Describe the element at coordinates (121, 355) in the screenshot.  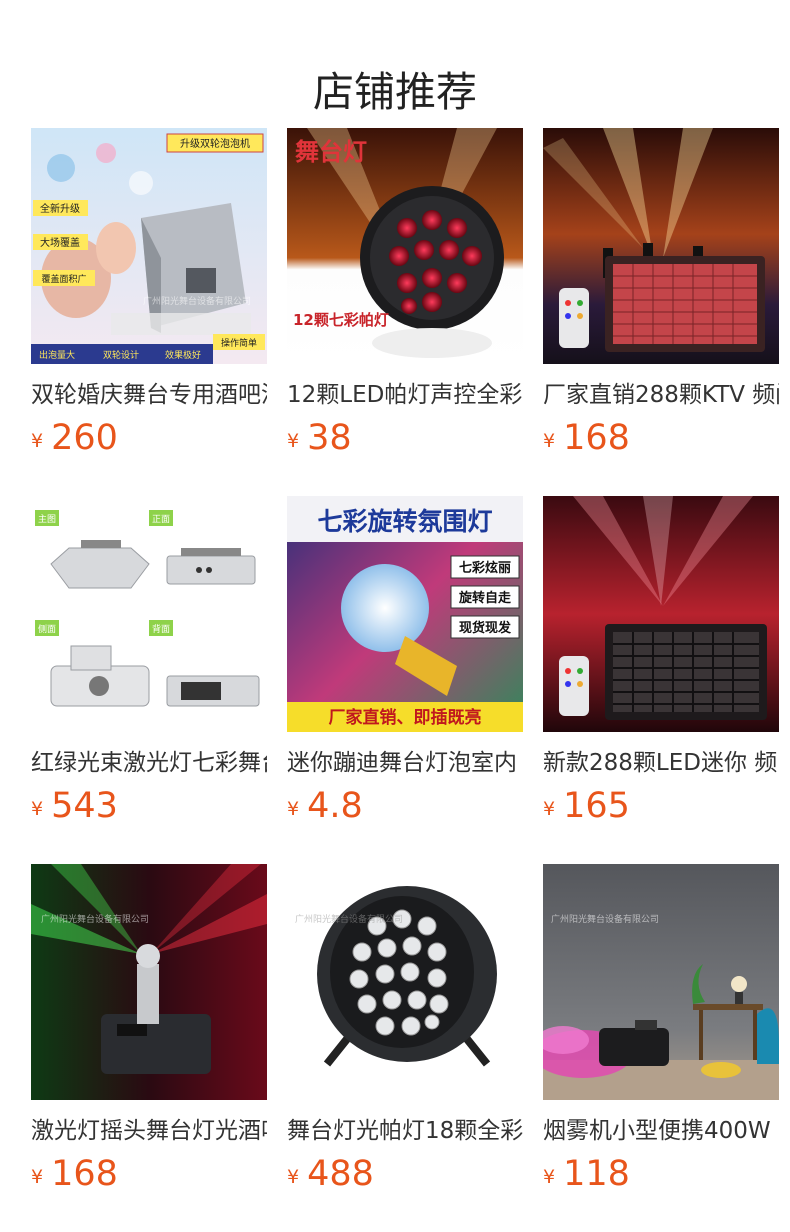
I see `image-caption: 双轮设计` at that location.